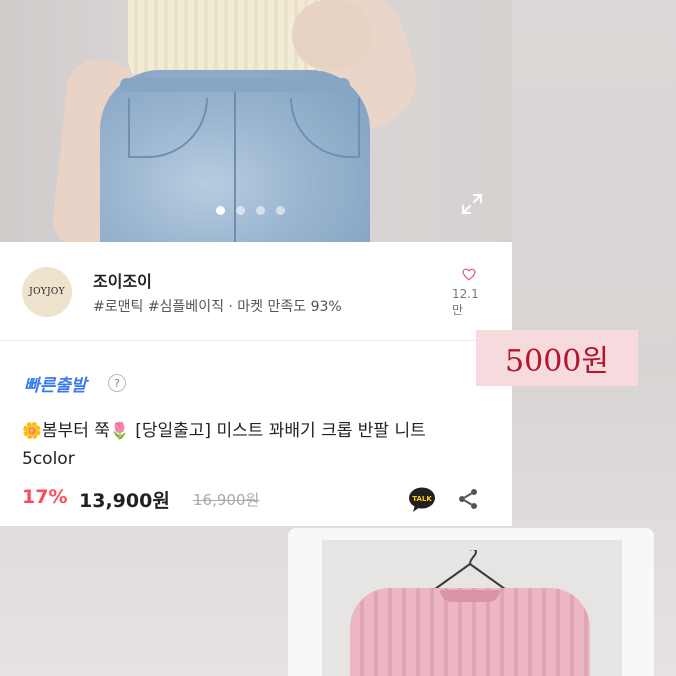 The width and height of the screenshot is (676, 676). Describe the element at coordinates (47, 292) in the screenshot. I see `shop-logo: JOYJOY` at that location.